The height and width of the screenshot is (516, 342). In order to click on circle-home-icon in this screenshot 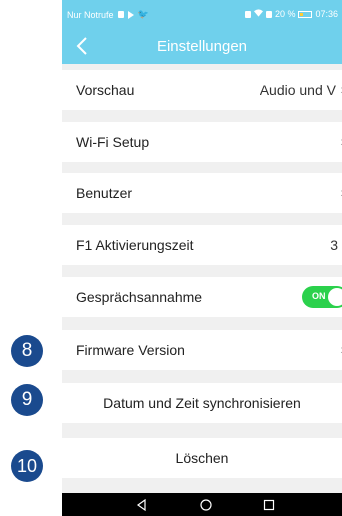, I will do `click(206, 505)`.